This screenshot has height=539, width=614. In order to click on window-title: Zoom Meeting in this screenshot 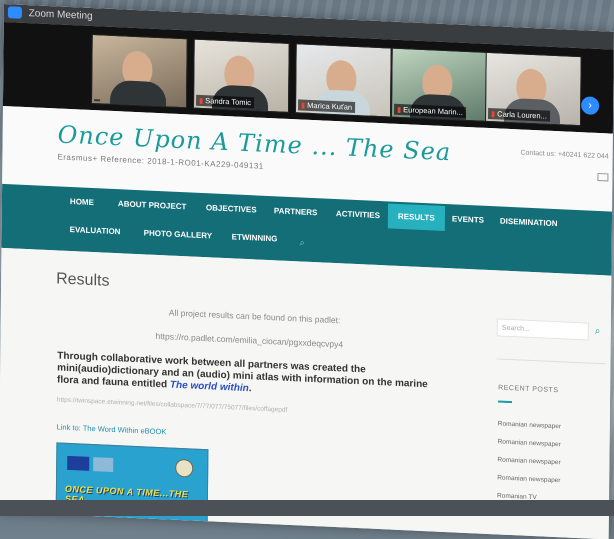, I will do `click(60, 15)`.